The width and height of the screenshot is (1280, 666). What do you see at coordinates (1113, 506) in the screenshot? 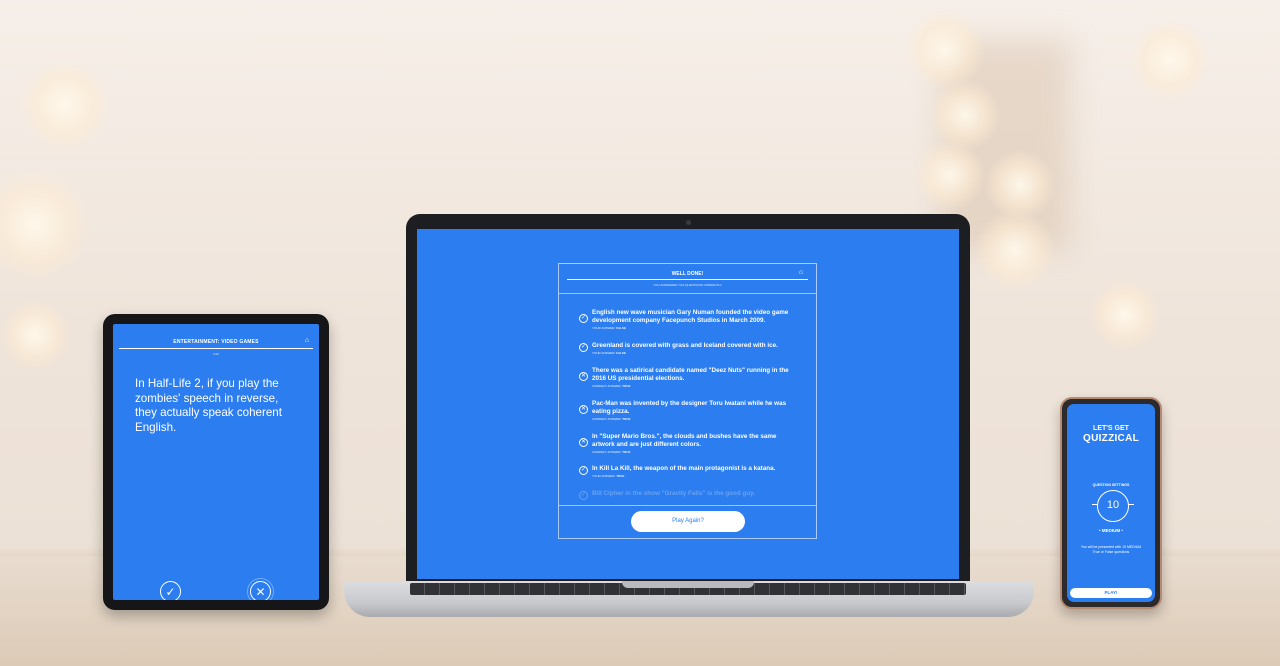
I see `question-count-dial: 10` at bounding box center [1113, 506].